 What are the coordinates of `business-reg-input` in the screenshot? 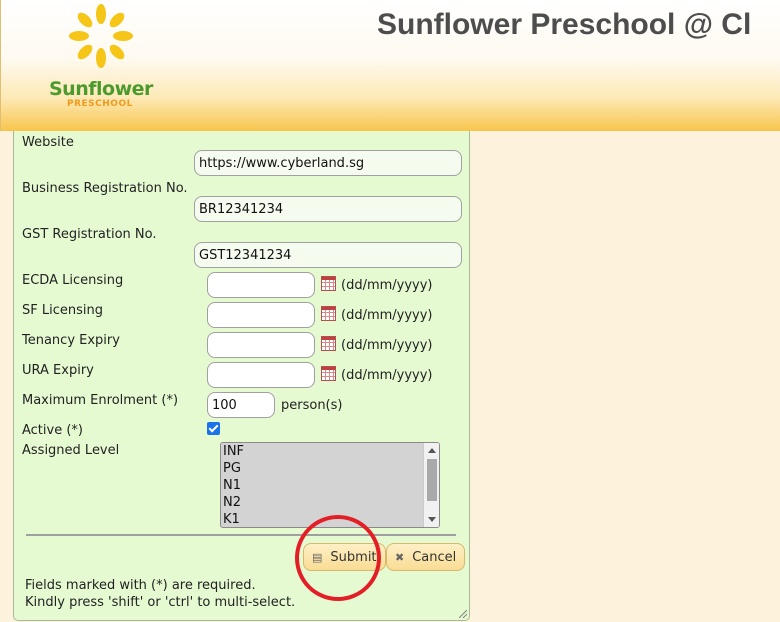 It's located at (328, 209).